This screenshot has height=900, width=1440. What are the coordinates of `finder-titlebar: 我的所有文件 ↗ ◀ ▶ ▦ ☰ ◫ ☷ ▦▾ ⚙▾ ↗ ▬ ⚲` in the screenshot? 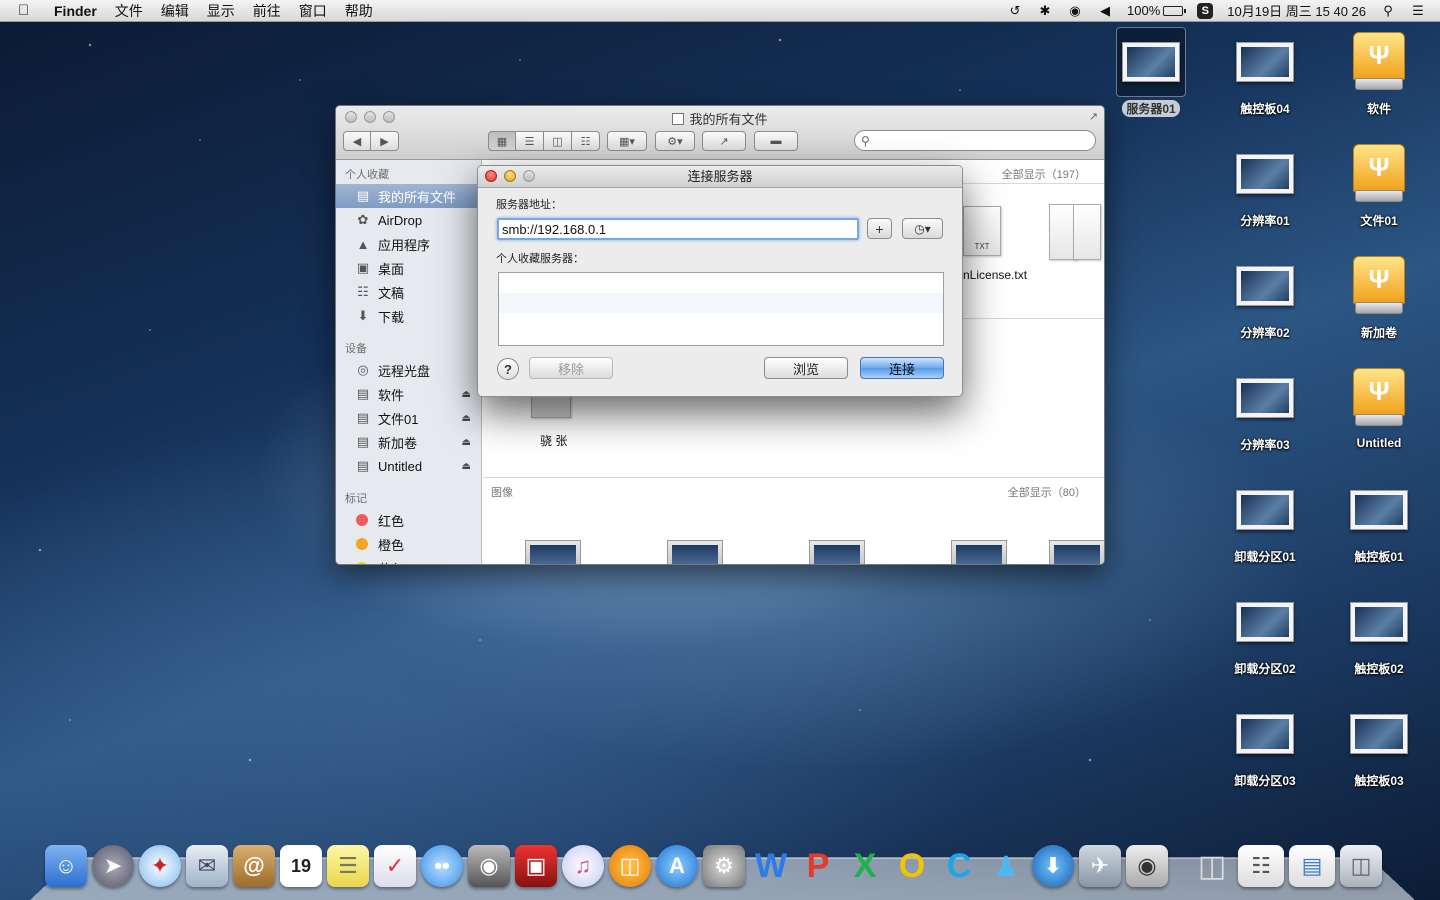 It's located at (720, 133).